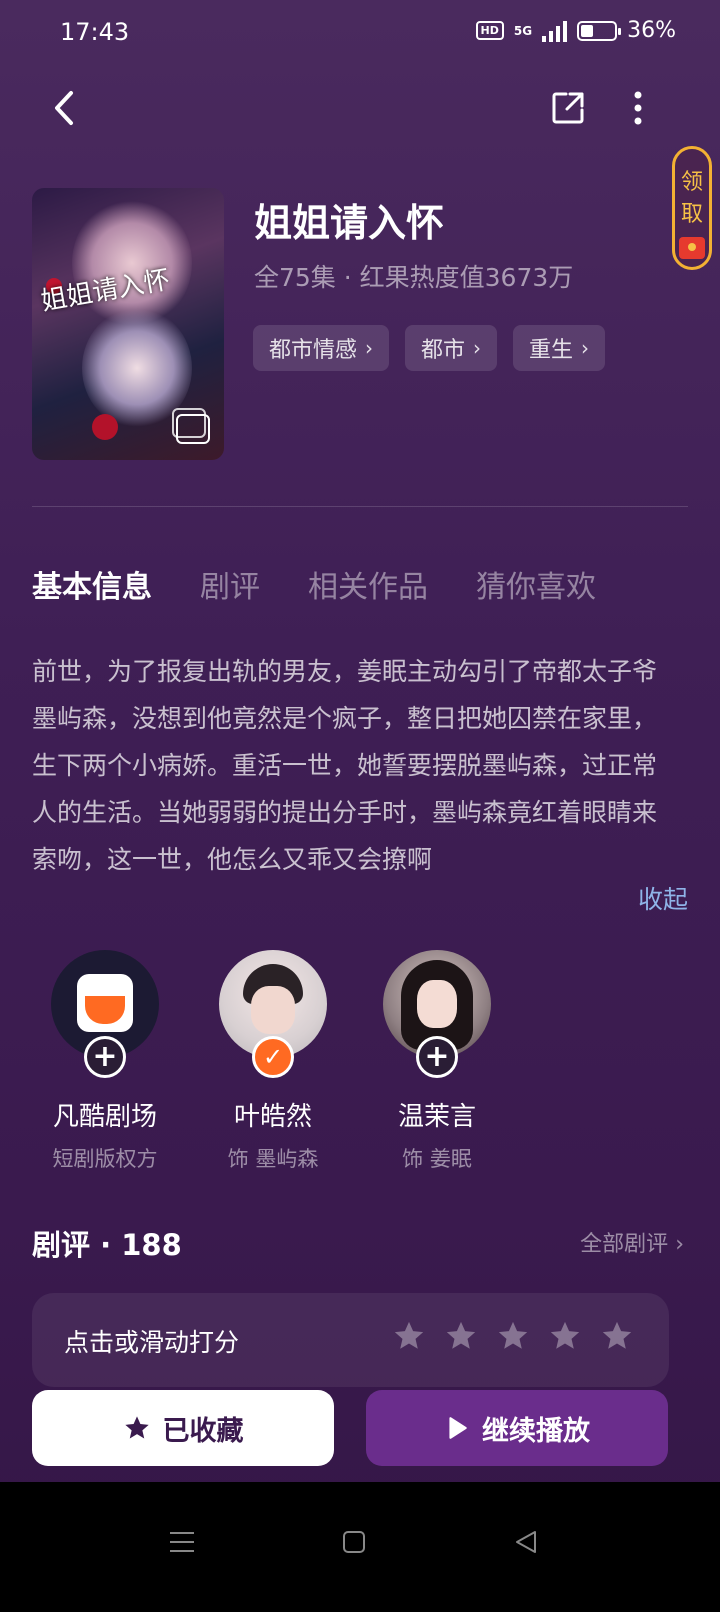  I want to click on cast-item: ✓ 叶皓然 饰 墨屿森, so click(273, 1061).